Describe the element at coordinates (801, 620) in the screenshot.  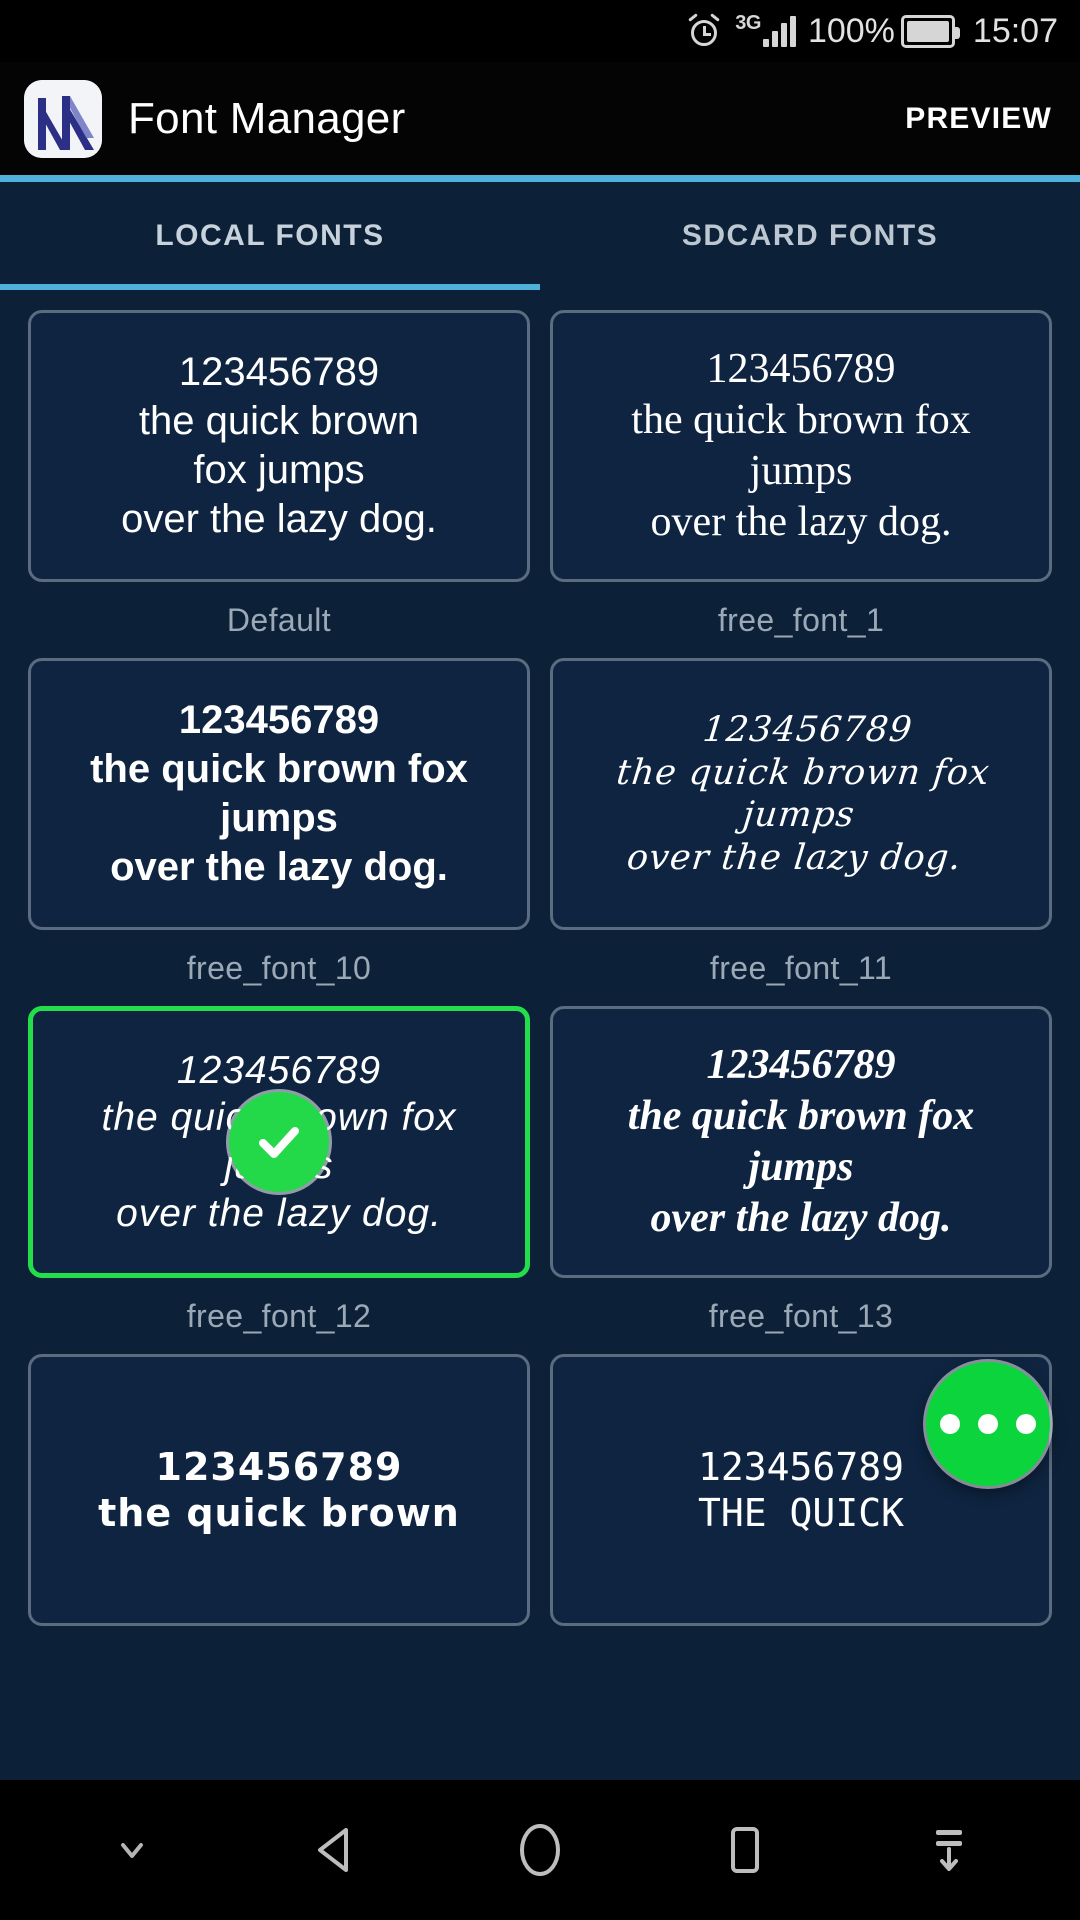
I see `font-name-label: free_font_1` at that location.